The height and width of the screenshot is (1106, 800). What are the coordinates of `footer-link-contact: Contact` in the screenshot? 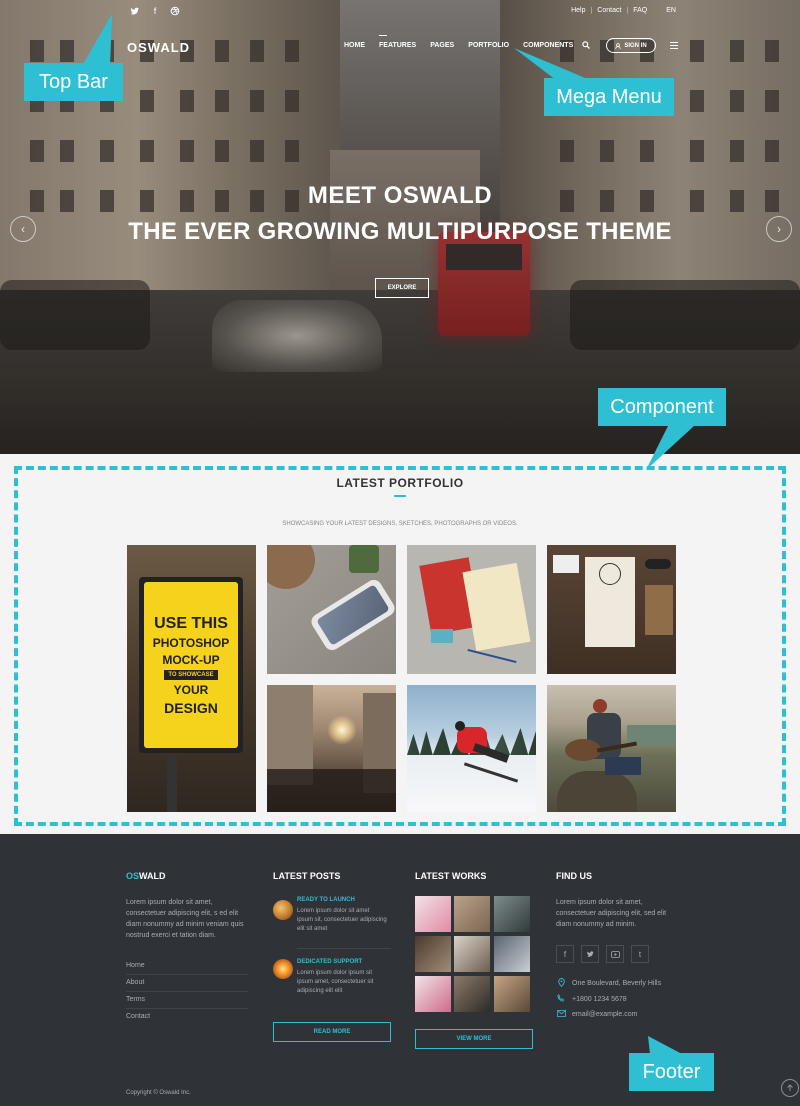 It's located at (187, 1019).